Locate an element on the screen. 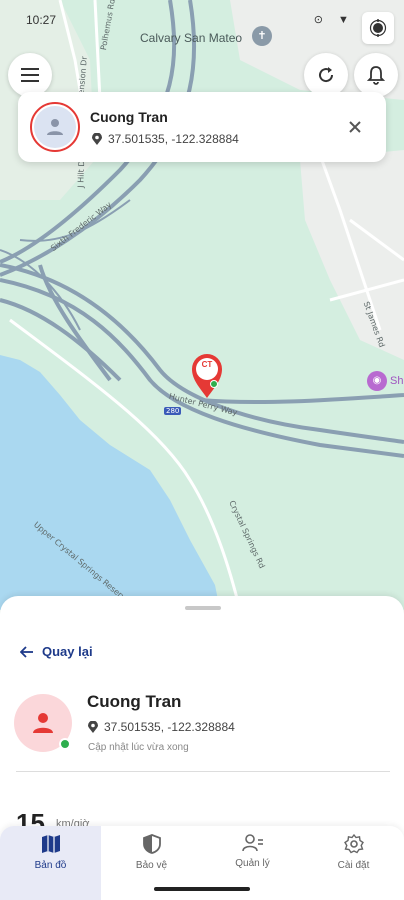  menu-icon is located at coordinates (30, 75).